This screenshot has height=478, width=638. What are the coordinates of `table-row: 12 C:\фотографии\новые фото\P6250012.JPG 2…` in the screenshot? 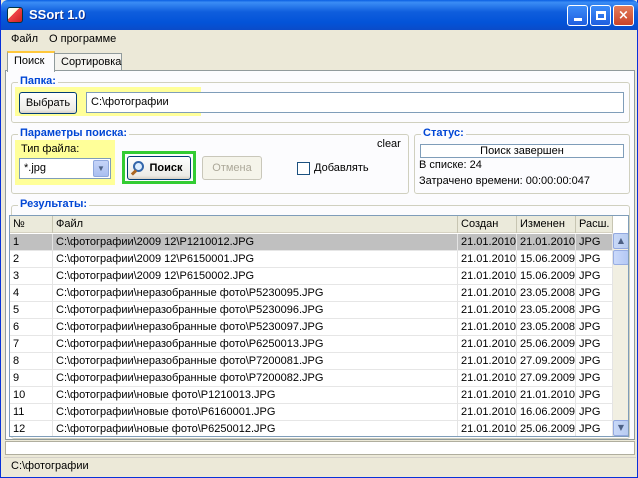 It's located at (311, 428).